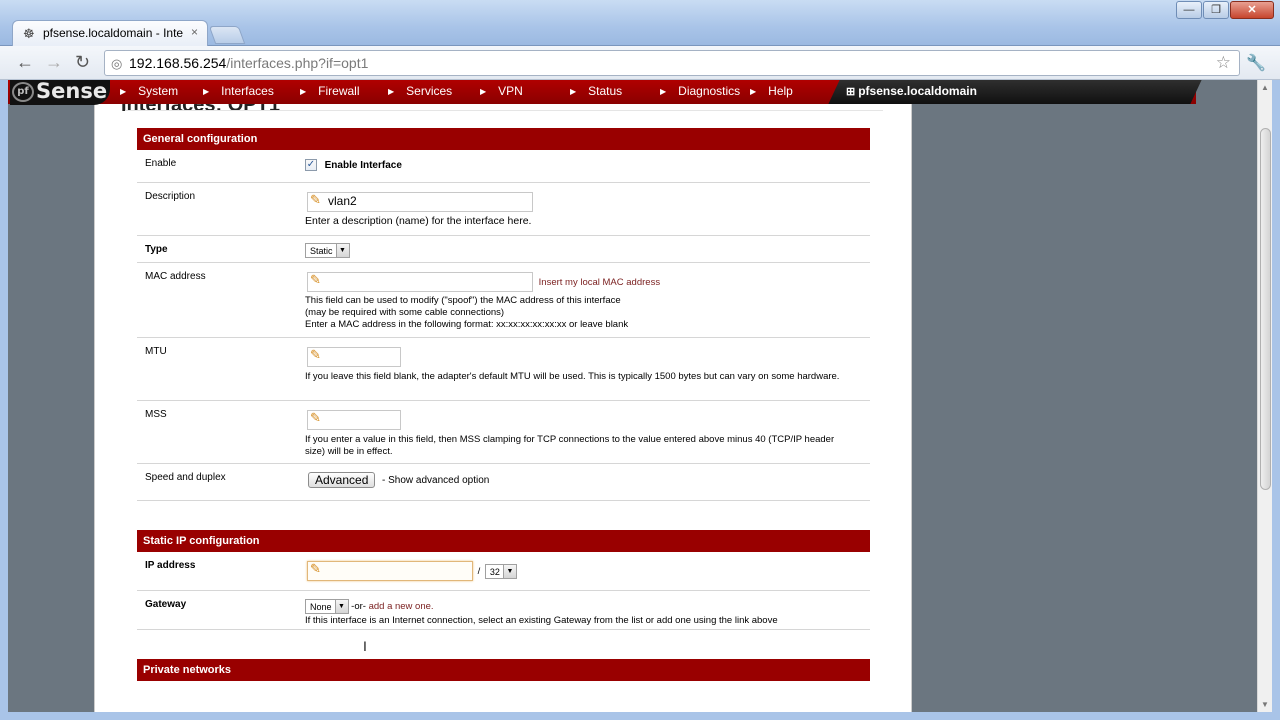 The height and width of the screenshot is (720, 1280). I want to click on type-select: Static ▼, so click(327, 250).